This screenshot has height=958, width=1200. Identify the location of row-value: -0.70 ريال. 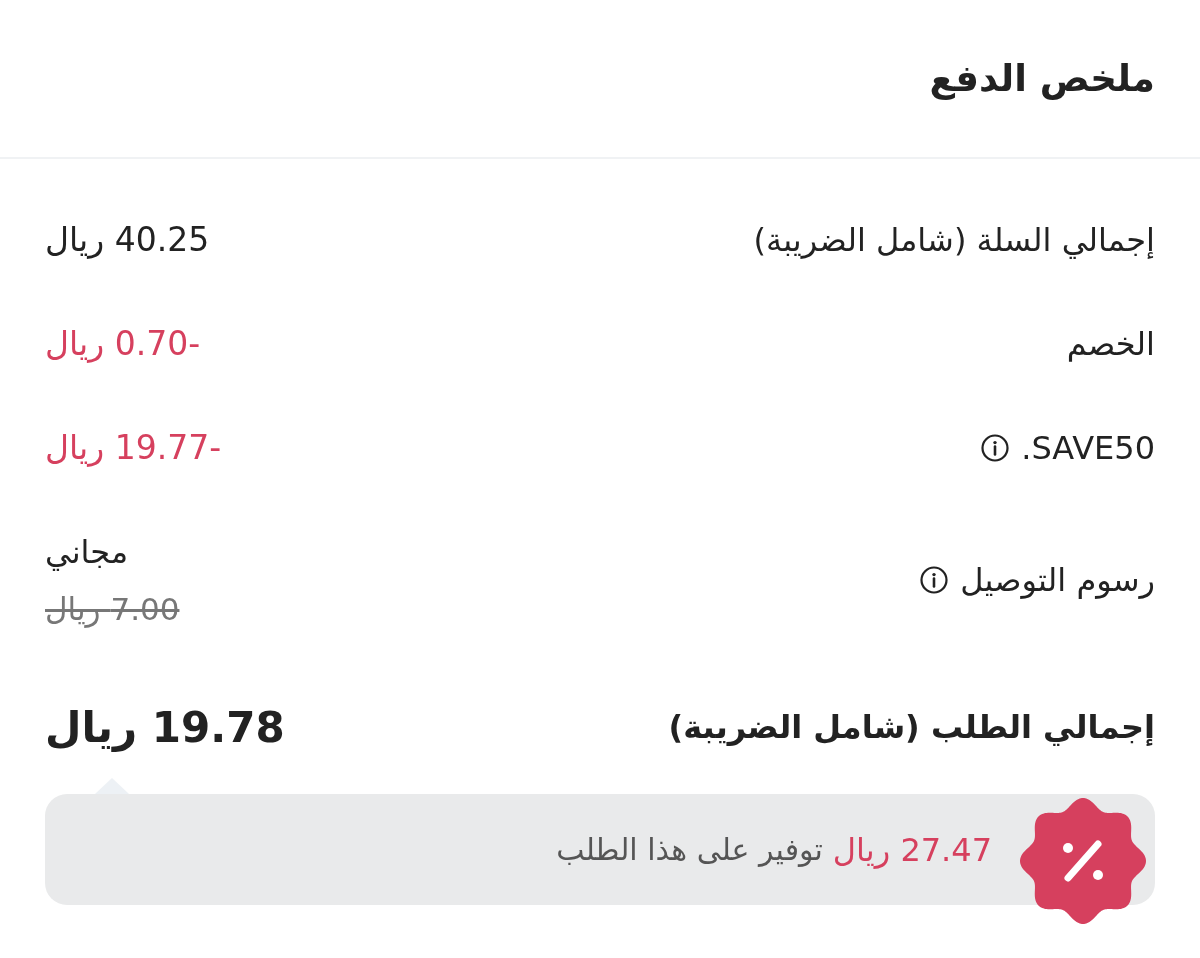
(123, 344).